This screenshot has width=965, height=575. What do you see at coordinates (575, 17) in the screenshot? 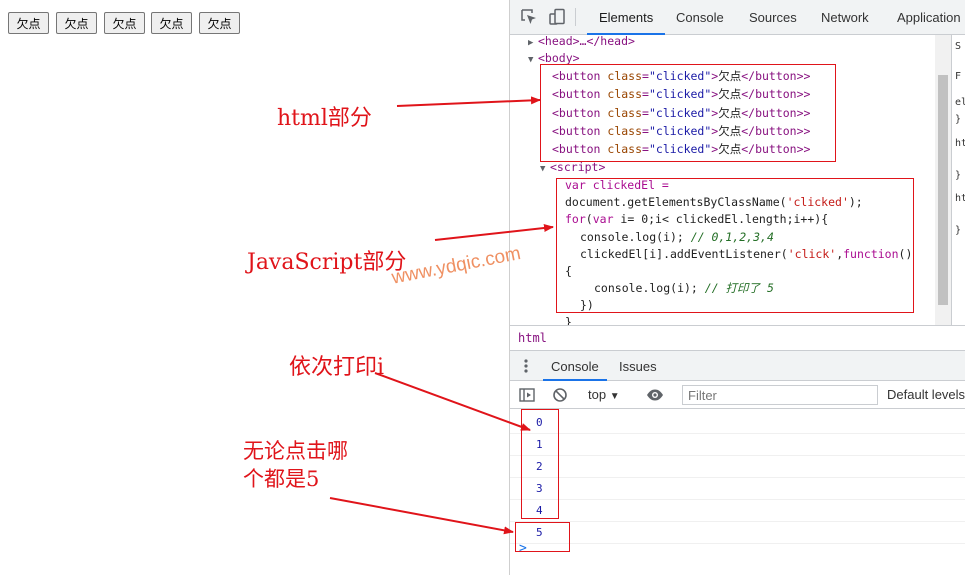
I see `toolbar-separator` at bounding box center [575, 17].